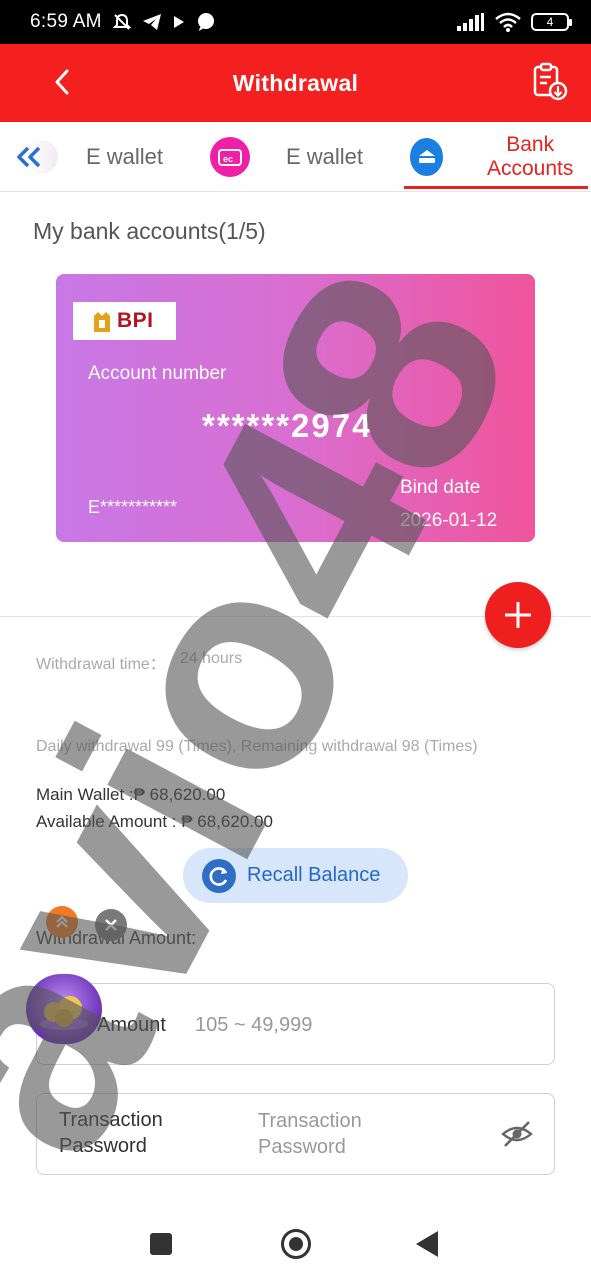 The height and width of the screenshot is (1280, 591). I want to click on active-tab-indicator, so click(496, 187).